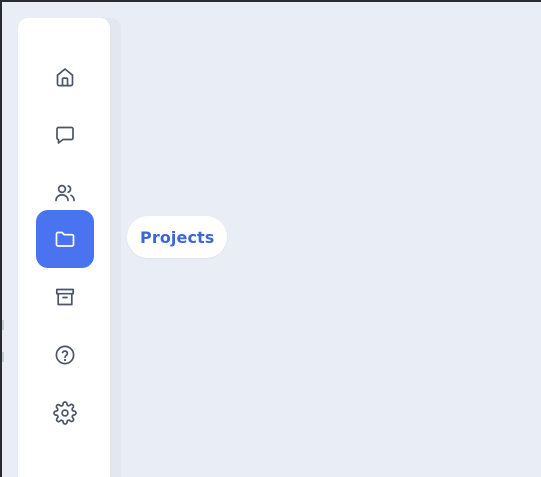 Image resolution: width=541 pixels, height=477 pixels. What do you see at coordinates (177, 237) in the screenshot?
I see `projects-tooltip: Projects` at bounding box center [177, 237].